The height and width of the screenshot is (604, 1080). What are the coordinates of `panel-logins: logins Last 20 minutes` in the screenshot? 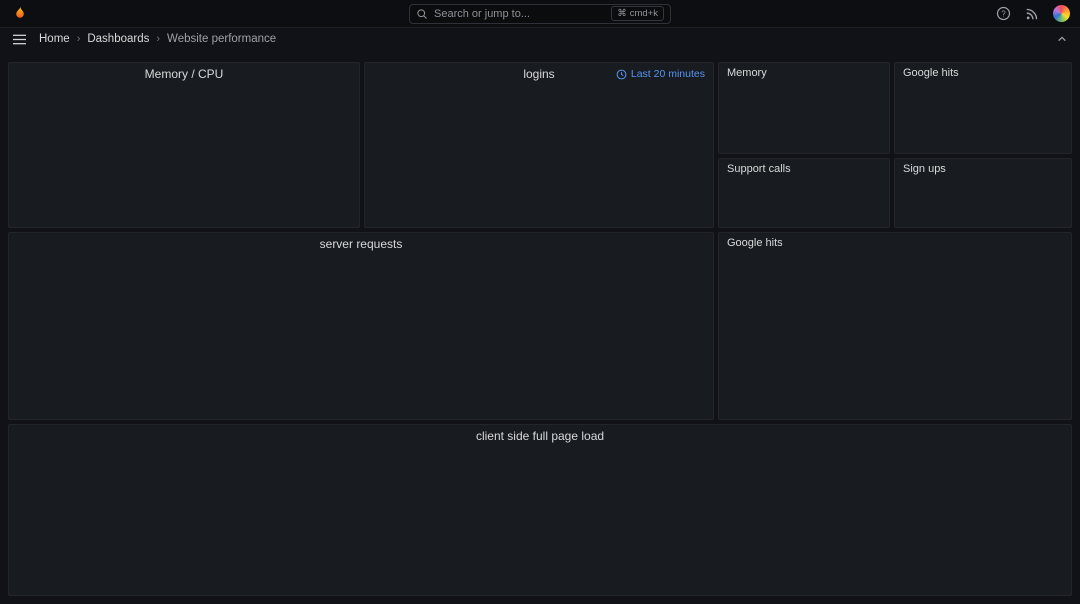 It's located at (539, 145).